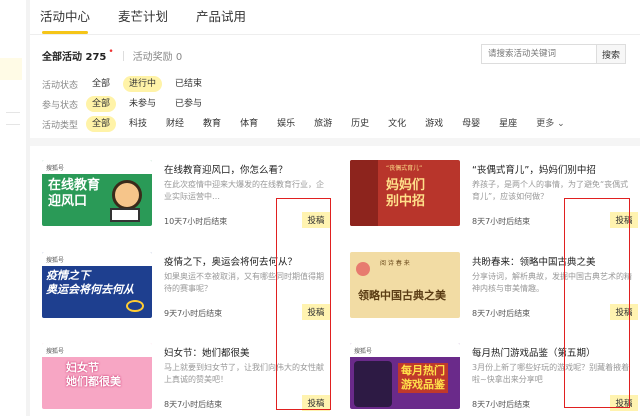 This screenshot has height=416, width=640. Describe the element at coordinates (142, 104) in the screenshot. I see `filter-chip: 未参与` at that location.